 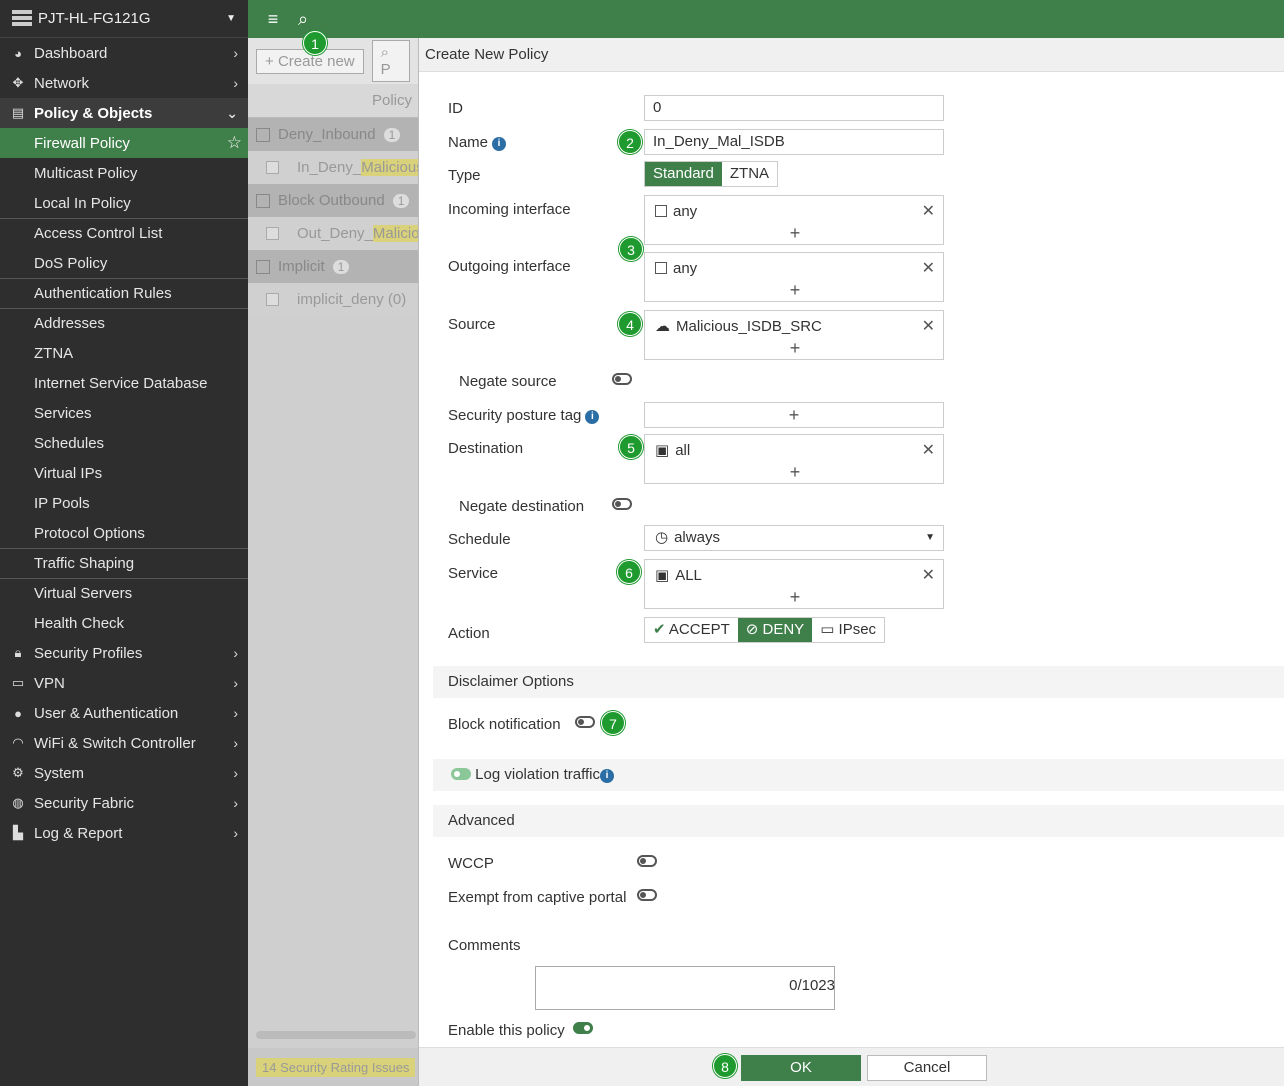 I want to click on star-icon: ☆, so click(x=234, y=143).